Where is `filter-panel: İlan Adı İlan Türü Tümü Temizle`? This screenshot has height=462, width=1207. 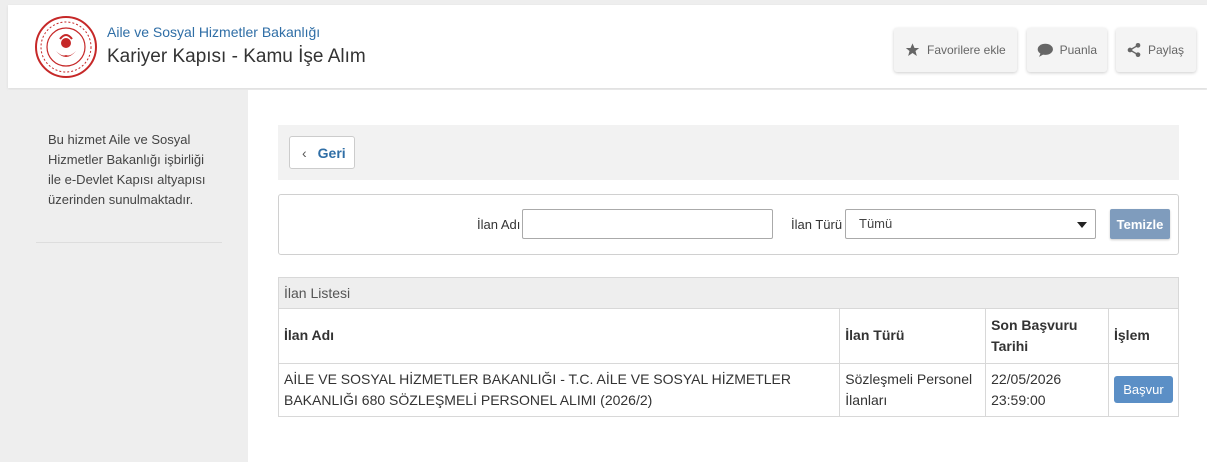 filter-panel: İlan Adı İlan Türü Tümü Temizle is located at coordinates (728, 224).